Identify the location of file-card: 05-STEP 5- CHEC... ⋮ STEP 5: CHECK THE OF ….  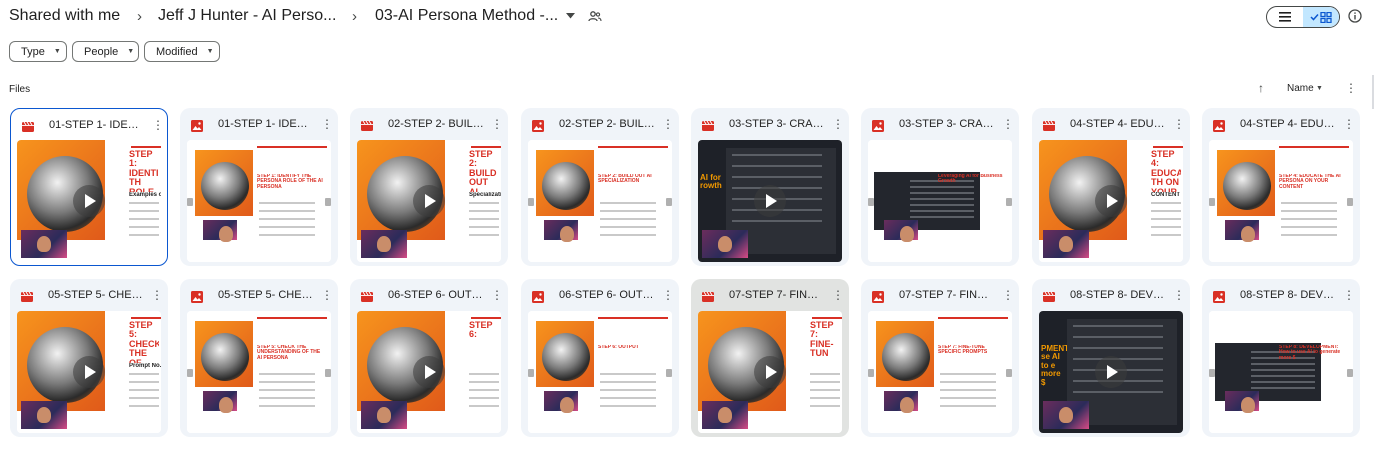
(89, 358).